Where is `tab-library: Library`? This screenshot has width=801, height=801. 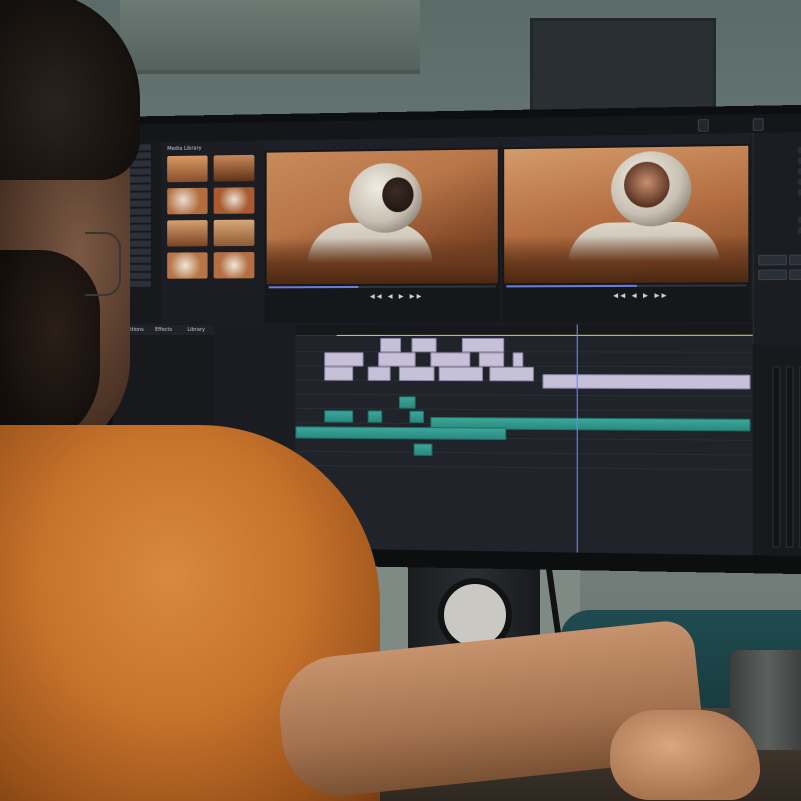 tab-library: Library is located at coordinates (196, 330).